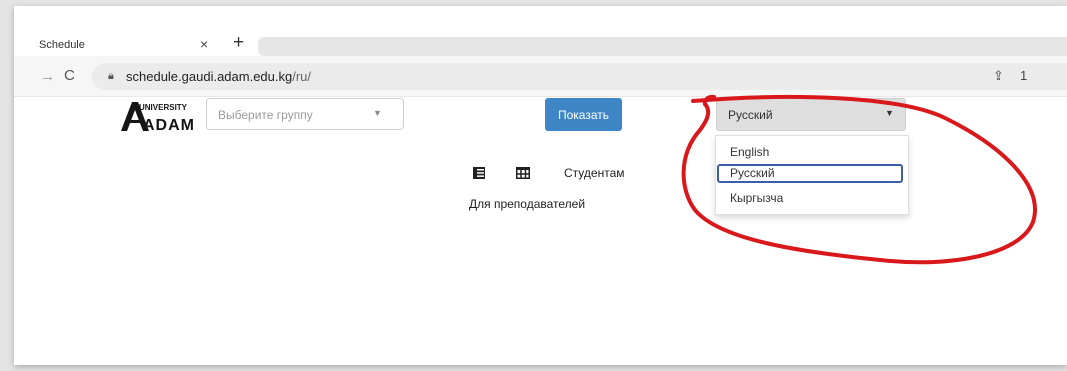 This screenshot has width=1067, height=371. Describe the element at coordinates (527, 204) in the screenshot. I see `teachers-link: Для преподавателей` at that location.